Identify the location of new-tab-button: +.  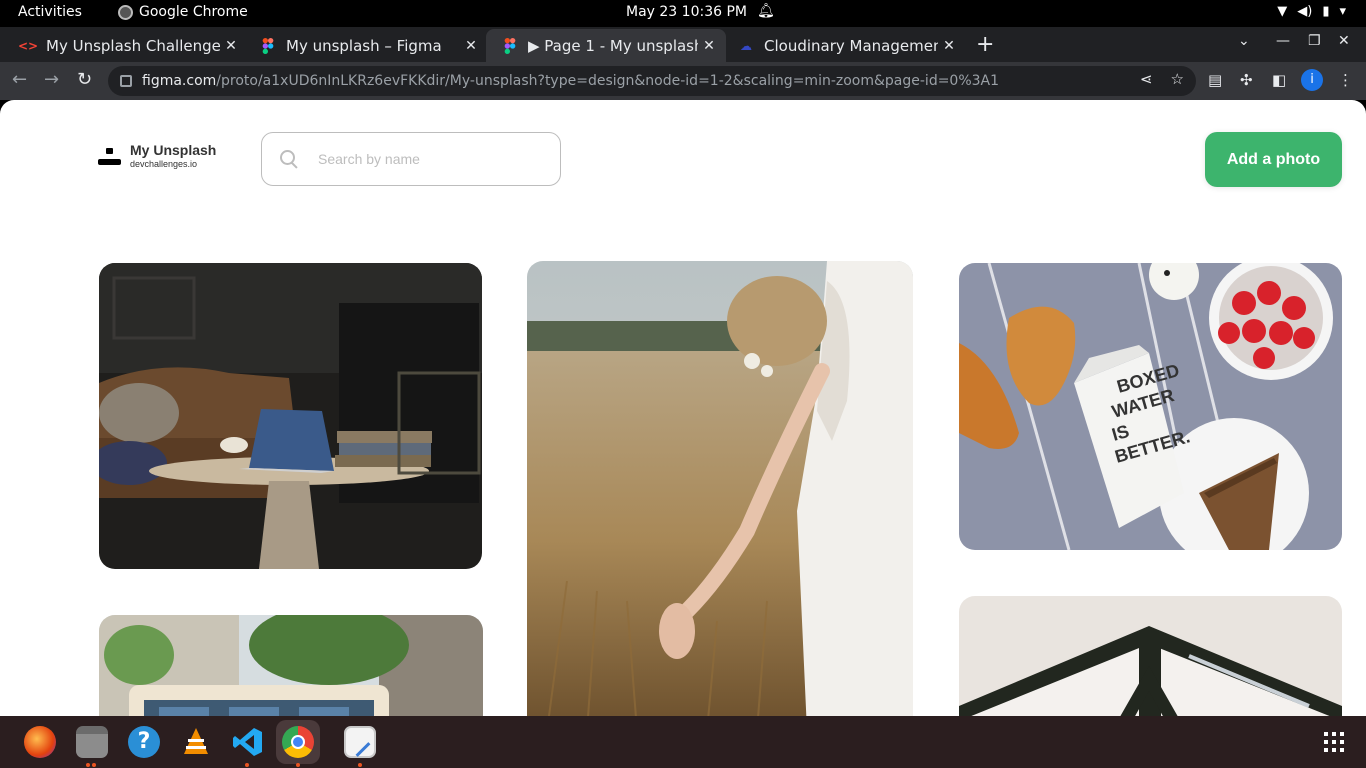
(985, 44).